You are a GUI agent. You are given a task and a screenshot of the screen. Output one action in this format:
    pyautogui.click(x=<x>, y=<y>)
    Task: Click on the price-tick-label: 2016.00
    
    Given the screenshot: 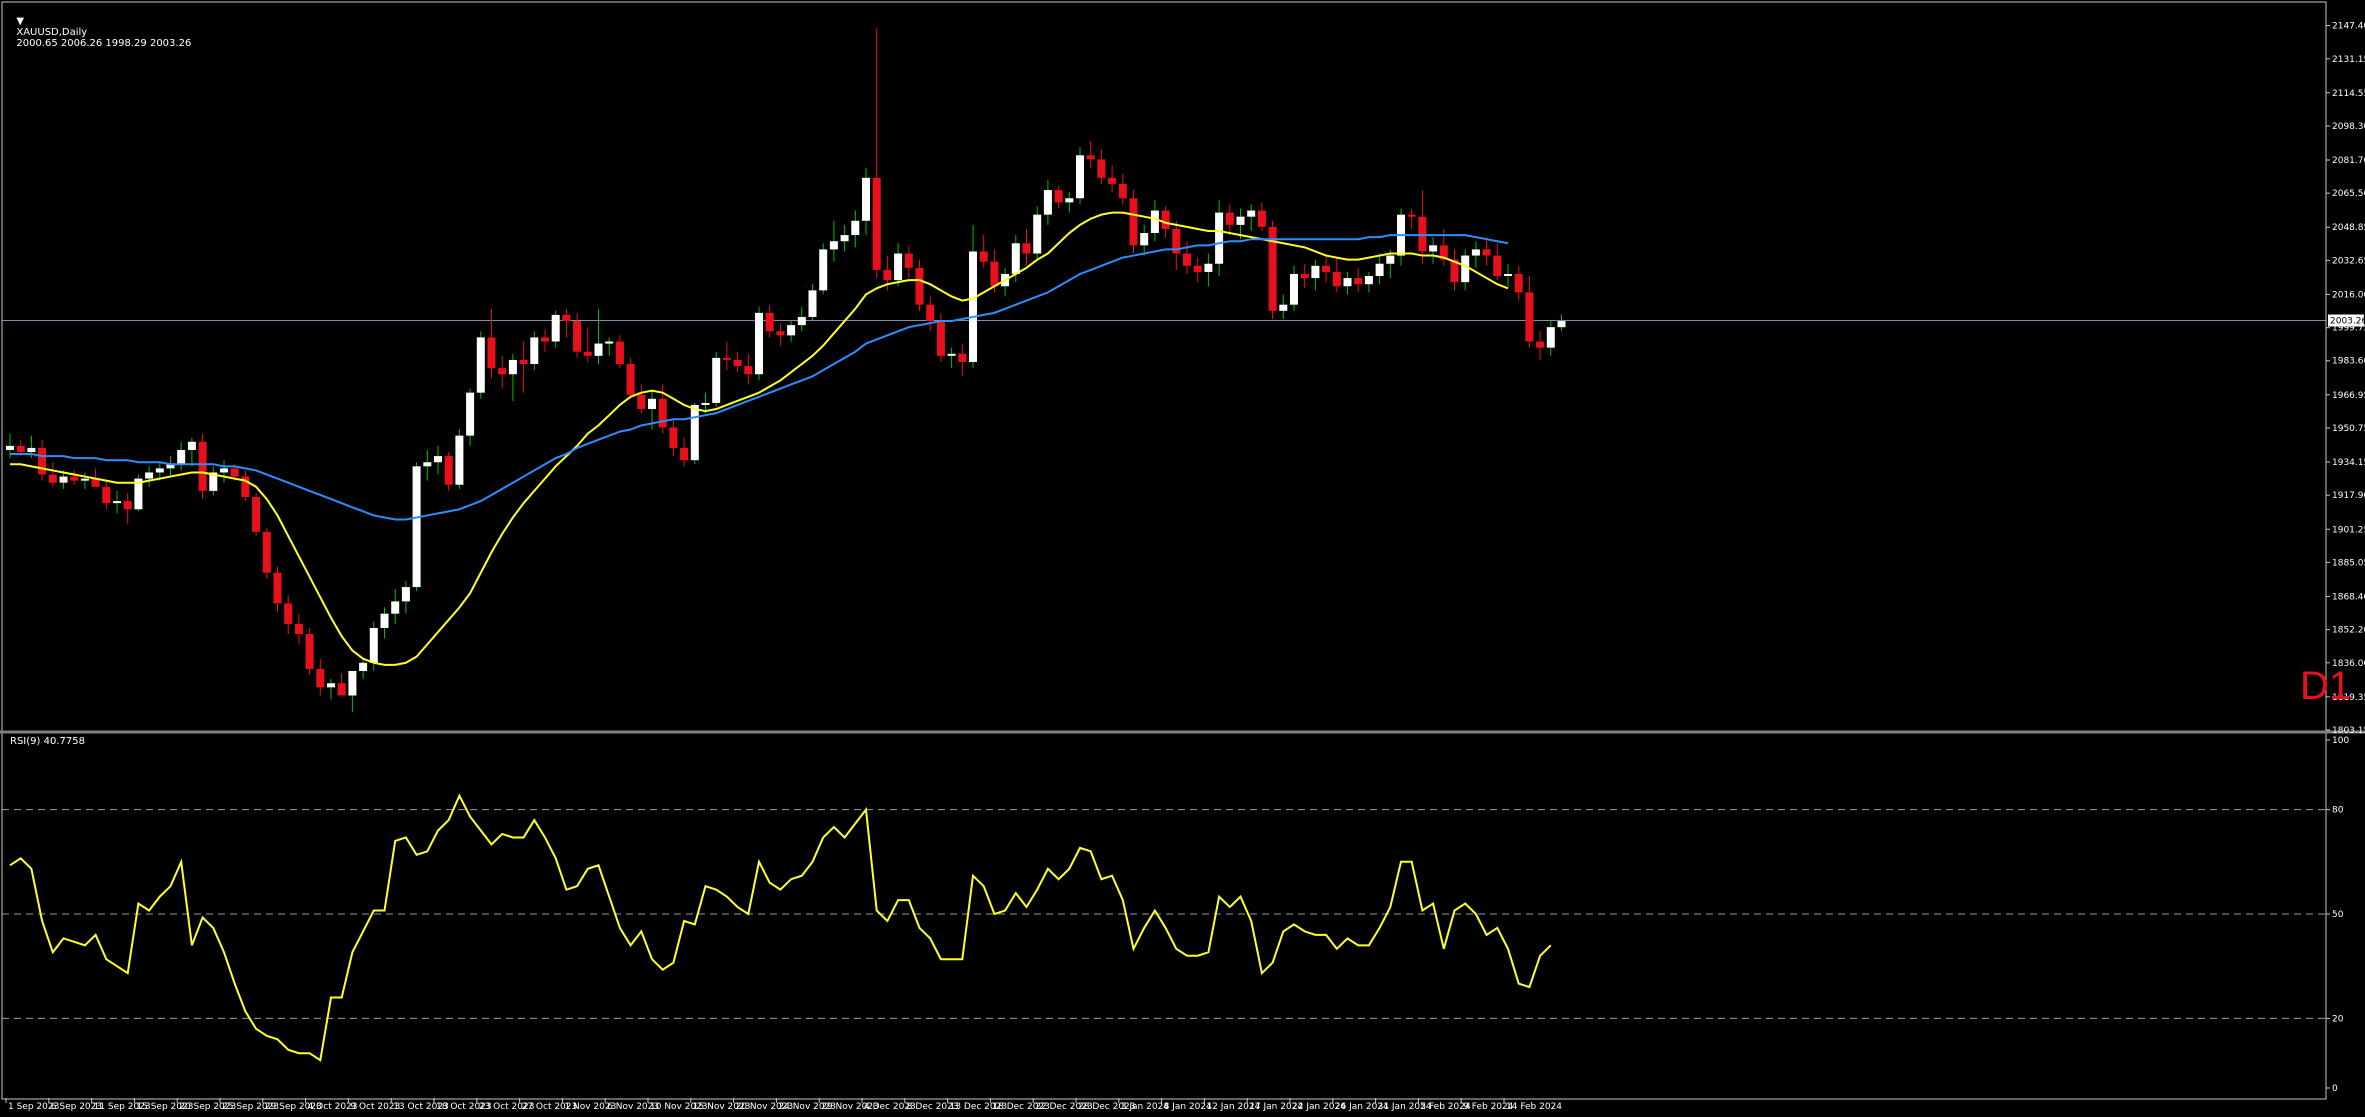 What is the action you would take?
    pyautogui.click(x=2348, y=295)
    